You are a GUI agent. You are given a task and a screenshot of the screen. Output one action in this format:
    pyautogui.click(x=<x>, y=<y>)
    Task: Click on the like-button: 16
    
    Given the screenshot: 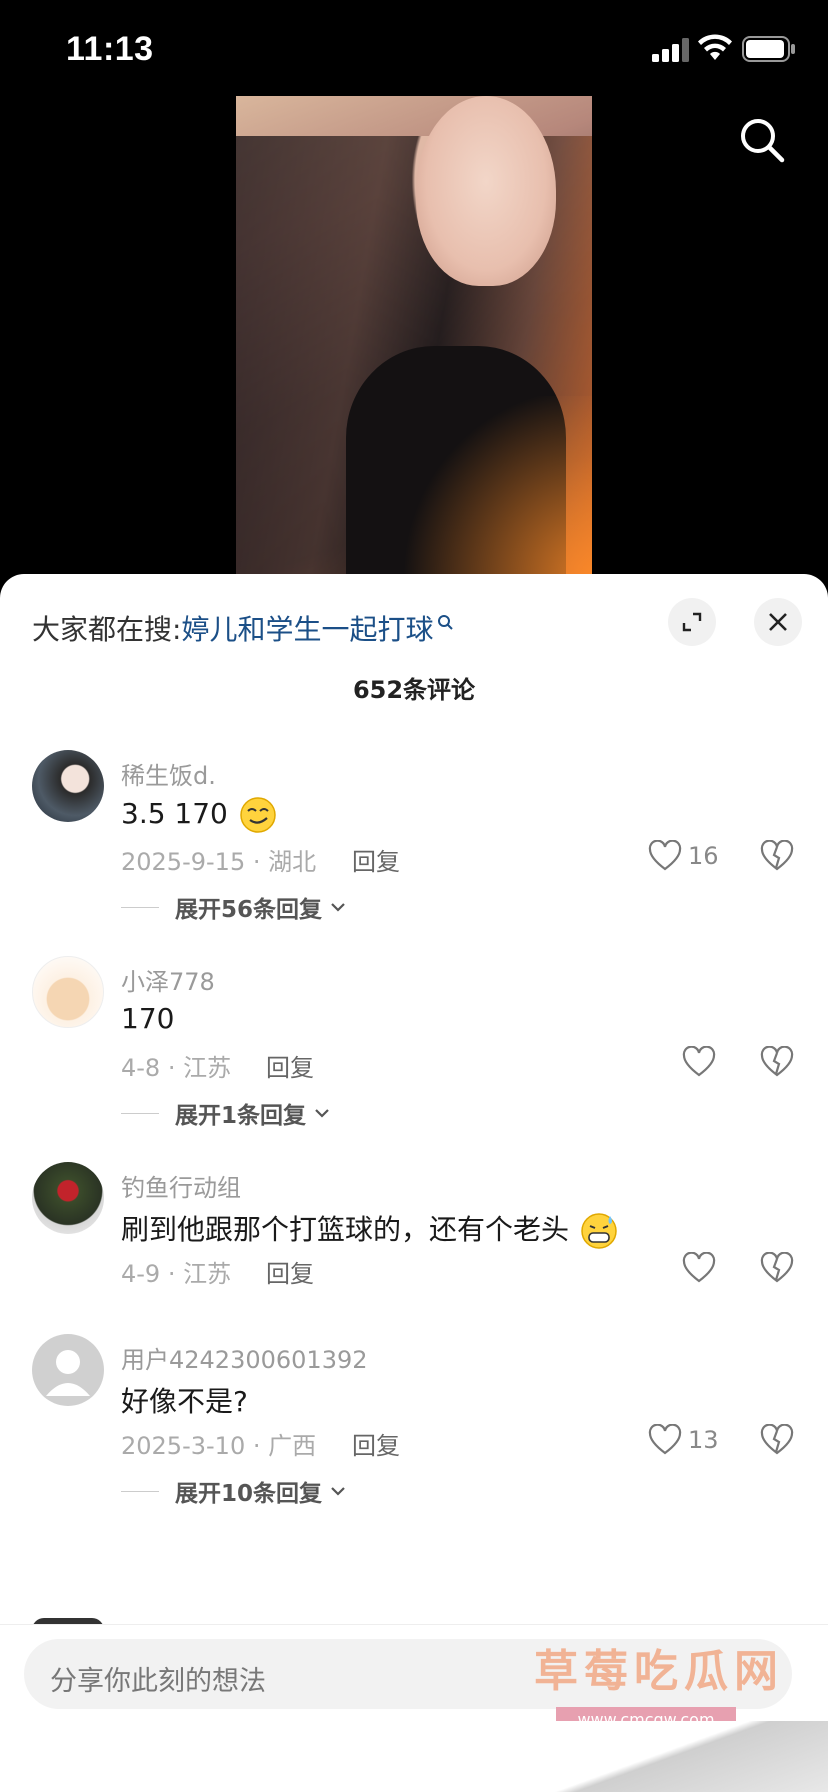 What is the action you would take?
    pyautogui.click(x=683, y=856)
    